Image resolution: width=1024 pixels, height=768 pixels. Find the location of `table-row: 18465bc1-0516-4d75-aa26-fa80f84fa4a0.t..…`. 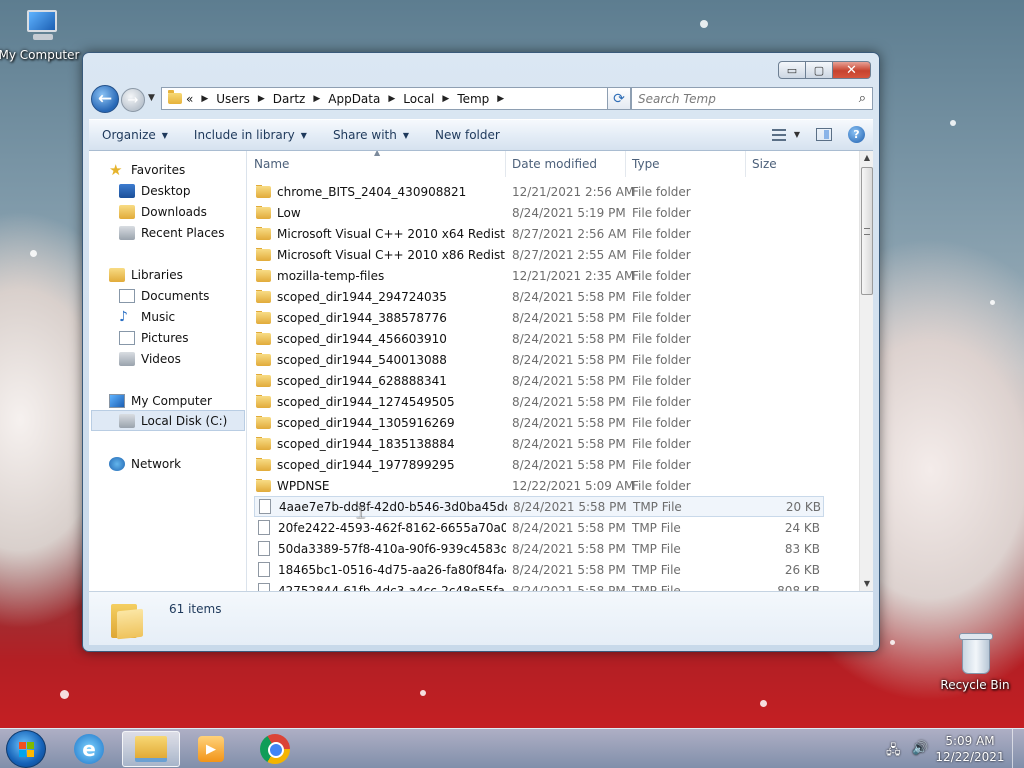

table-row: 18465bc1-0516-4d75-aa26-fa80f84fa4a0.t..… is located at coordinates (539, 569).